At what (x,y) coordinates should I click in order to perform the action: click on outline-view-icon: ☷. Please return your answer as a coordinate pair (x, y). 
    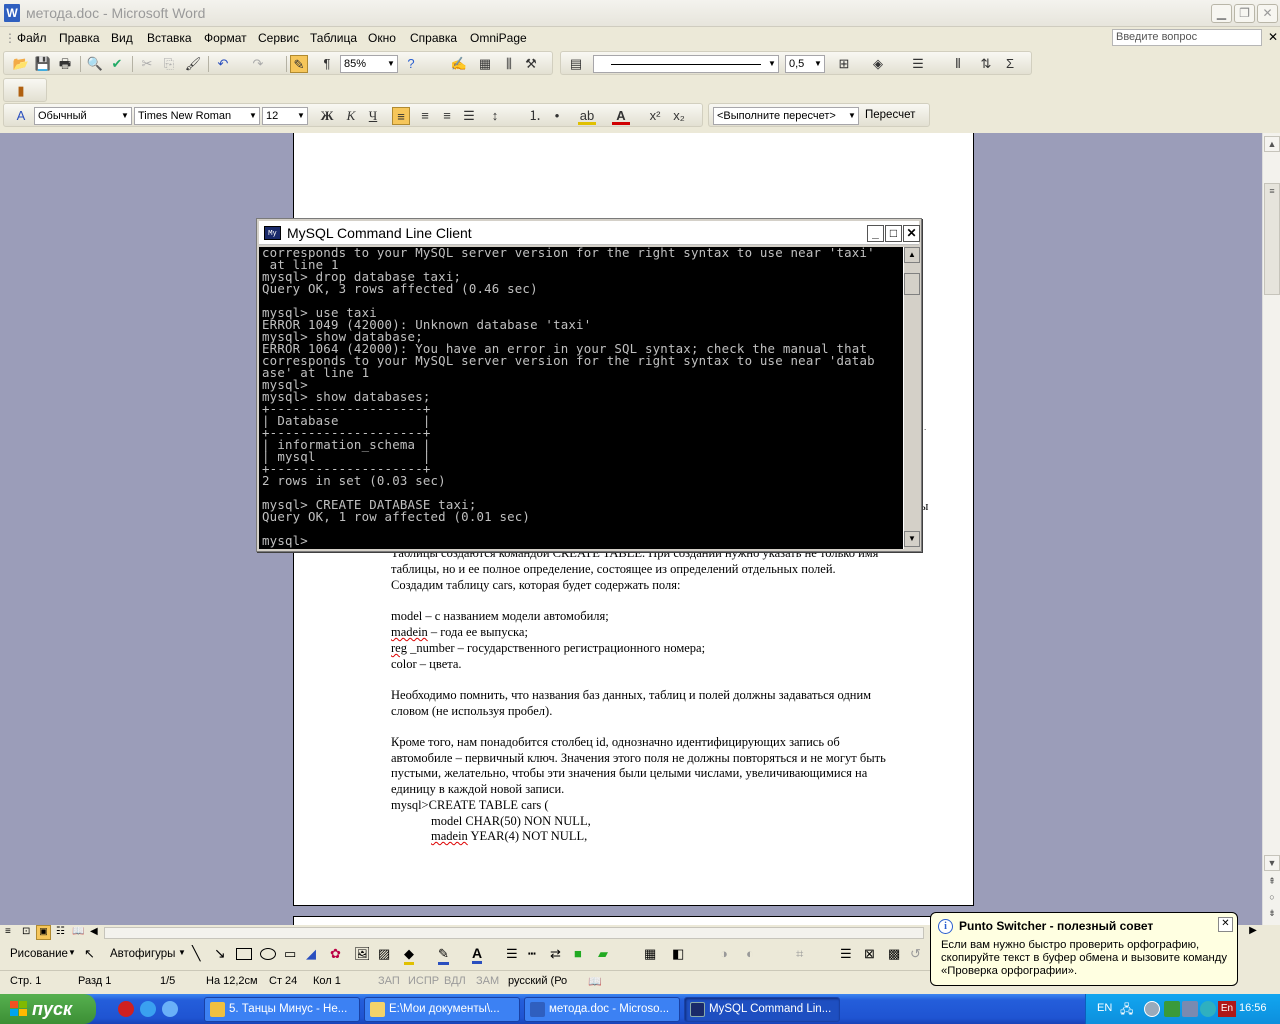
    Looking at the image, I should click on (60, 931).